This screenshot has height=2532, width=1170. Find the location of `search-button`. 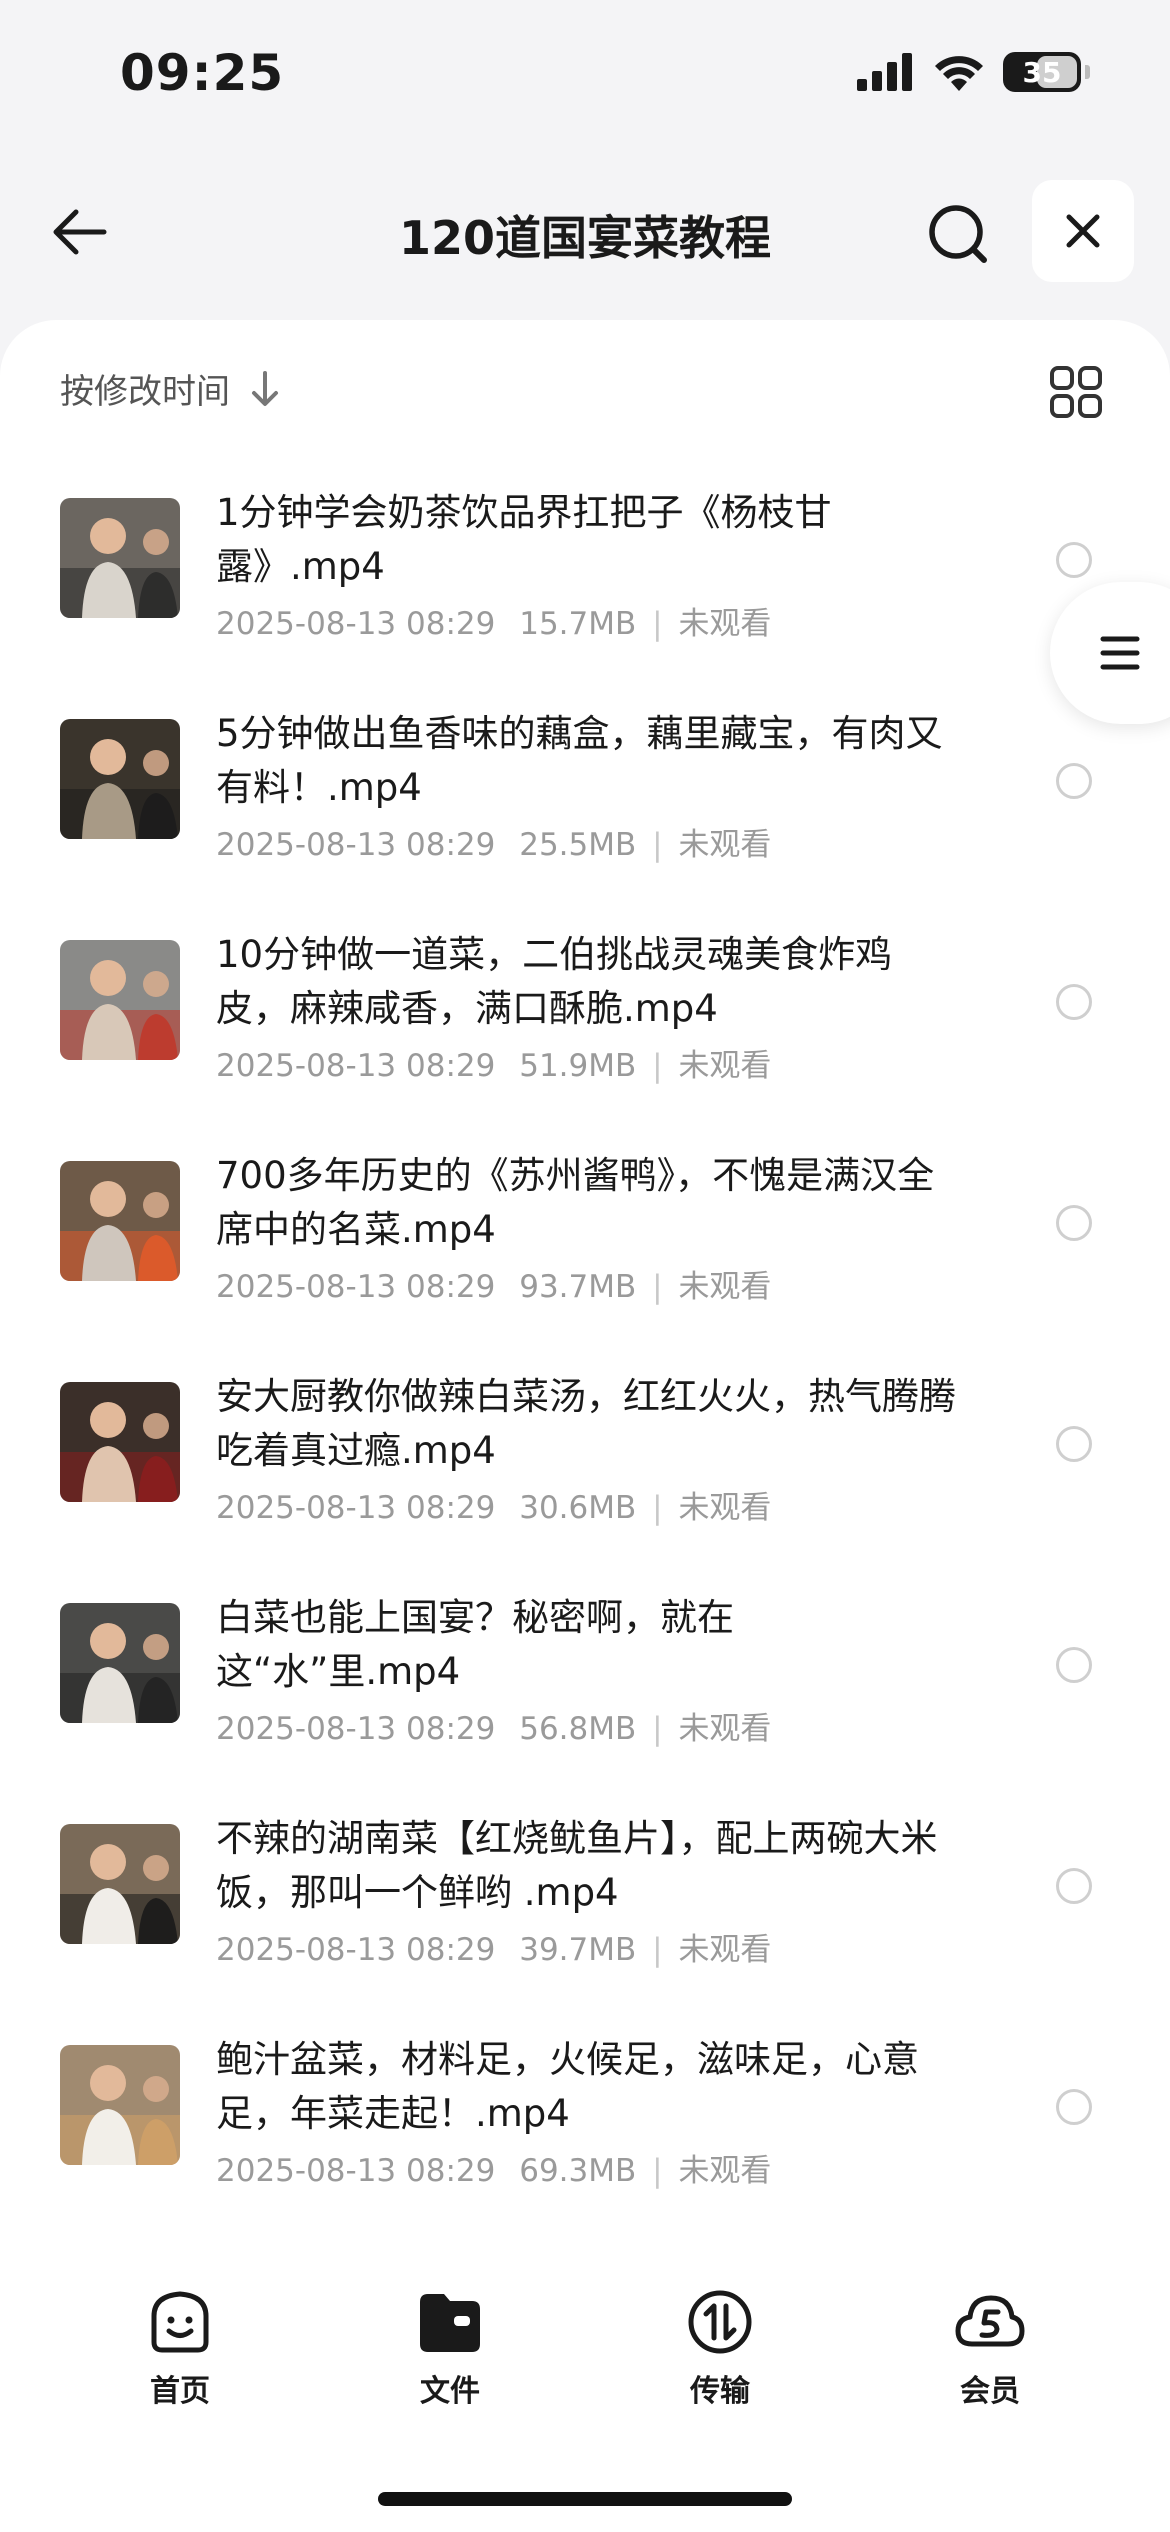

search-button is located at coordinates (958, 234).